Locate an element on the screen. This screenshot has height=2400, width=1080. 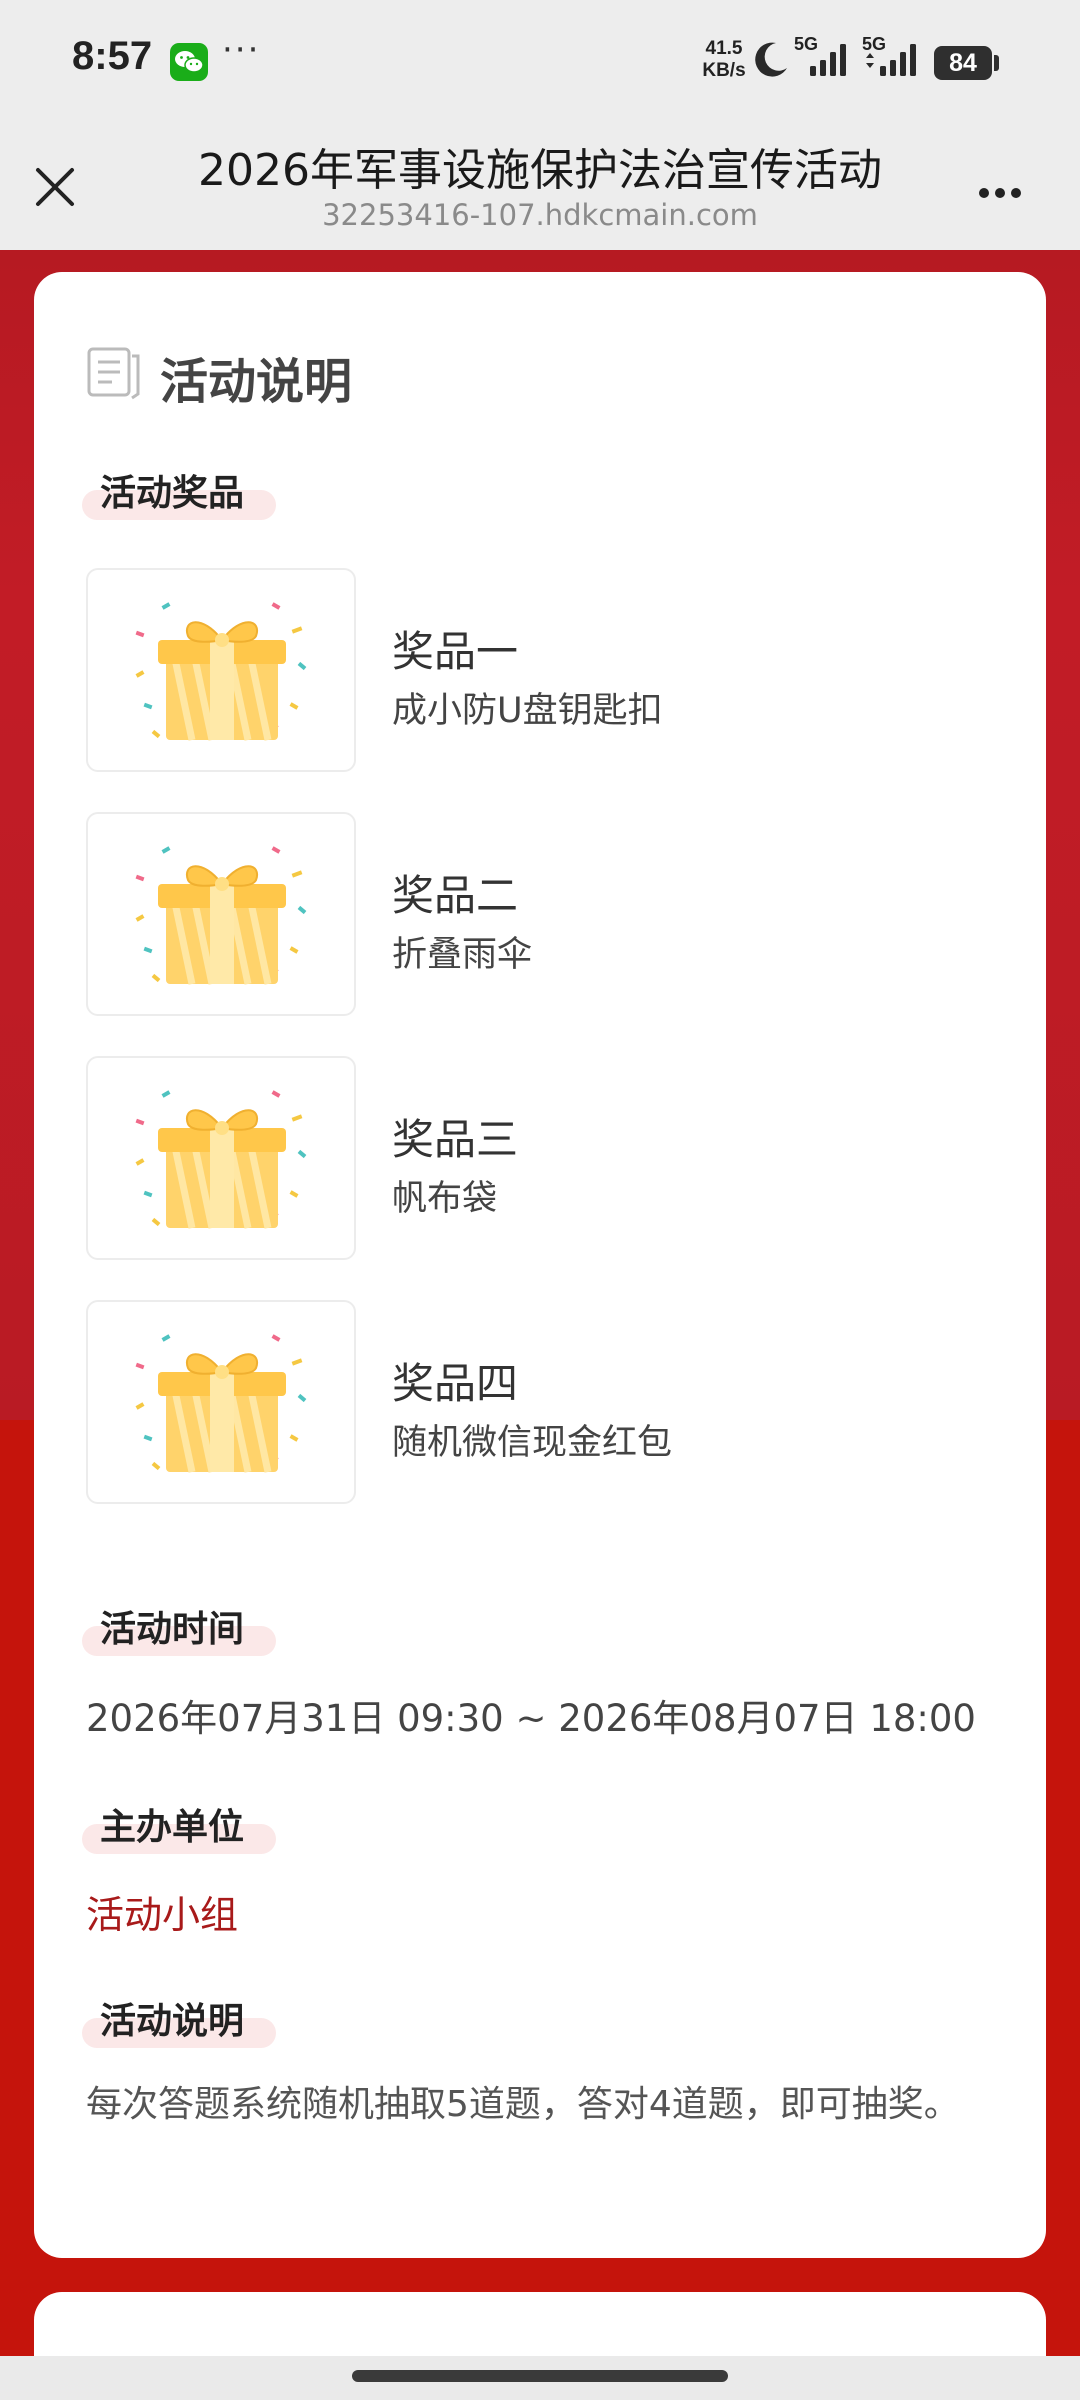
prize-title: 奖品一 is located at coordinates (455, 651).